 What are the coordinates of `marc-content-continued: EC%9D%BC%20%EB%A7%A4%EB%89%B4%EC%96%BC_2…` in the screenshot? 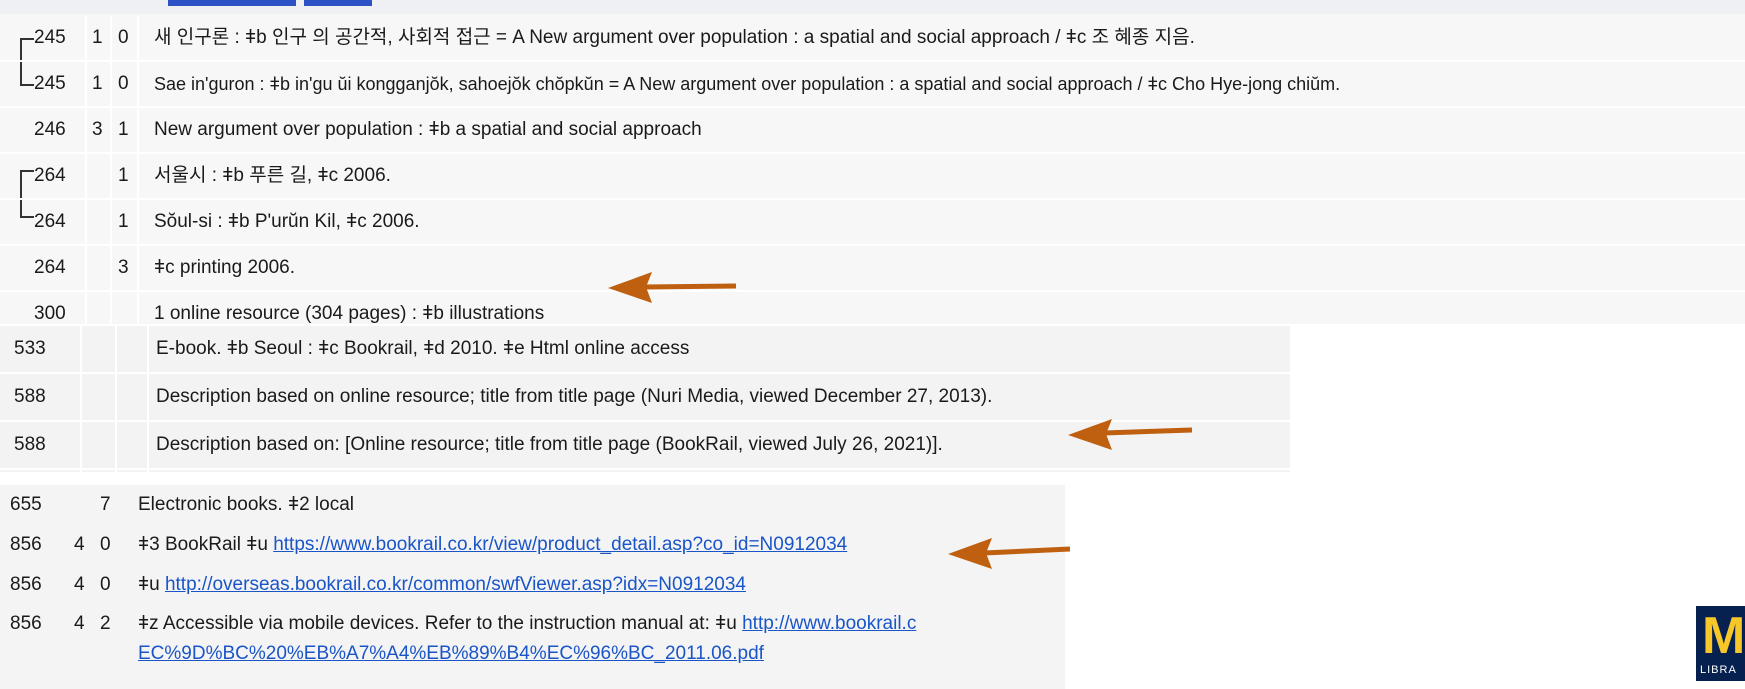 It's located at (451, 654).